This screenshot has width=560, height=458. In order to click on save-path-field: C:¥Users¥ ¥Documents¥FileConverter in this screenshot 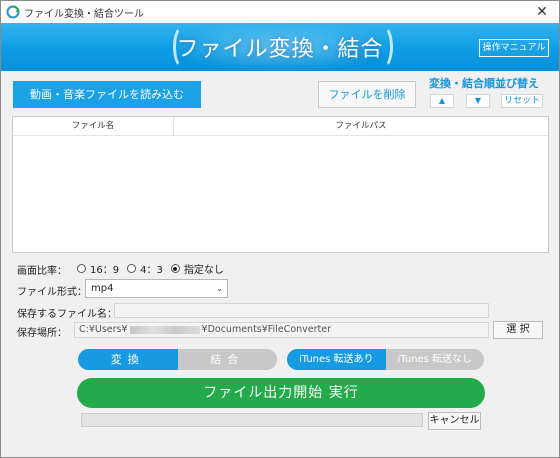, I will do `click(281, 330)`.